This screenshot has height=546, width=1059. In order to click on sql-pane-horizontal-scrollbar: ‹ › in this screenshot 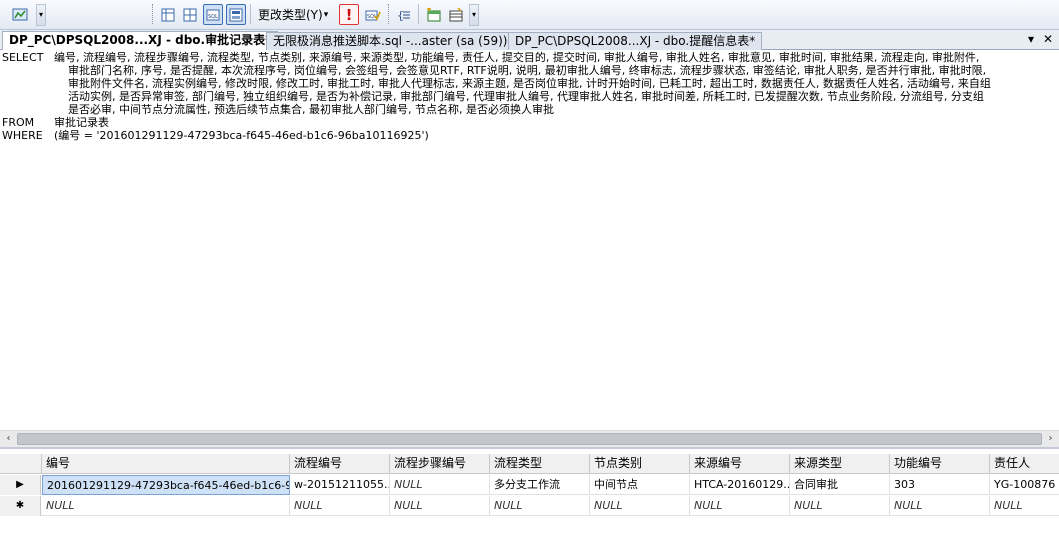, I will do `click(529, 438)`.